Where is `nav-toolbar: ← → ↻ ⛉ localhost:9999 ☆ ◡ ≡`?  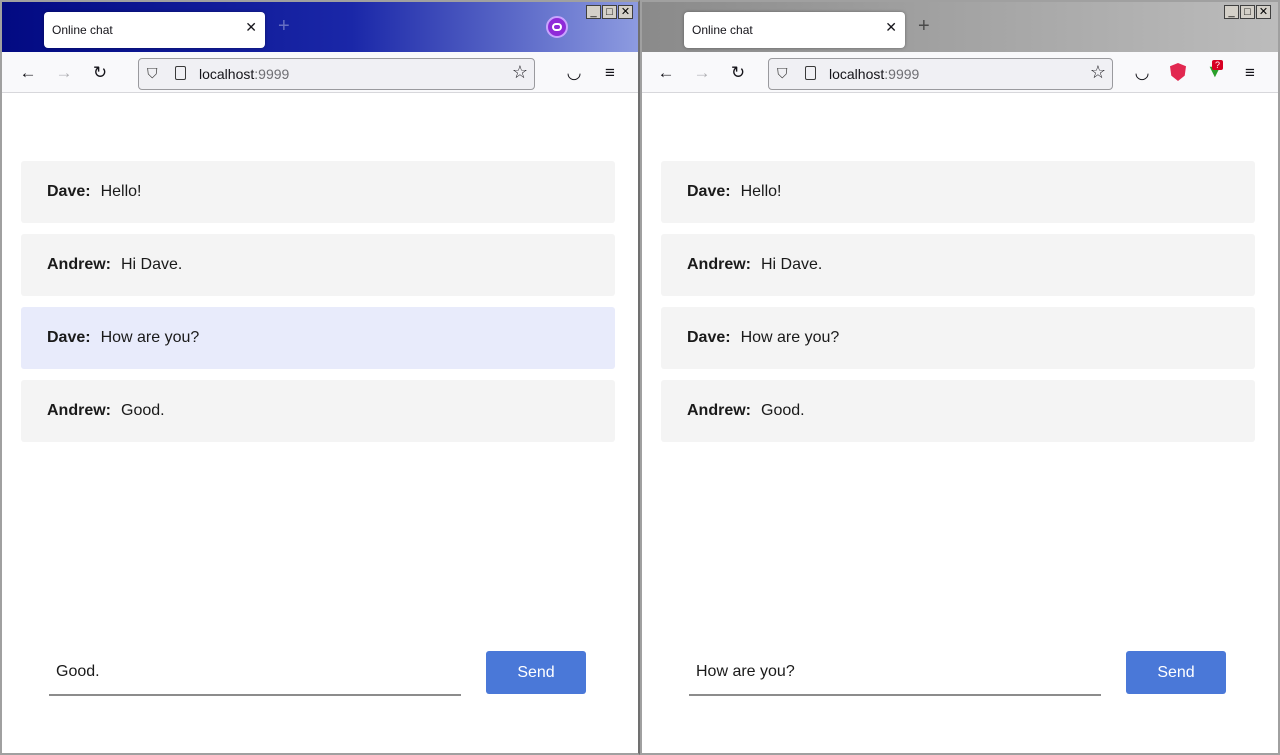 nav-toolbar: ← → ↻ ⛉ localhost:9999 ☆ ◡ ≡ is located at coordinates (320, 72).